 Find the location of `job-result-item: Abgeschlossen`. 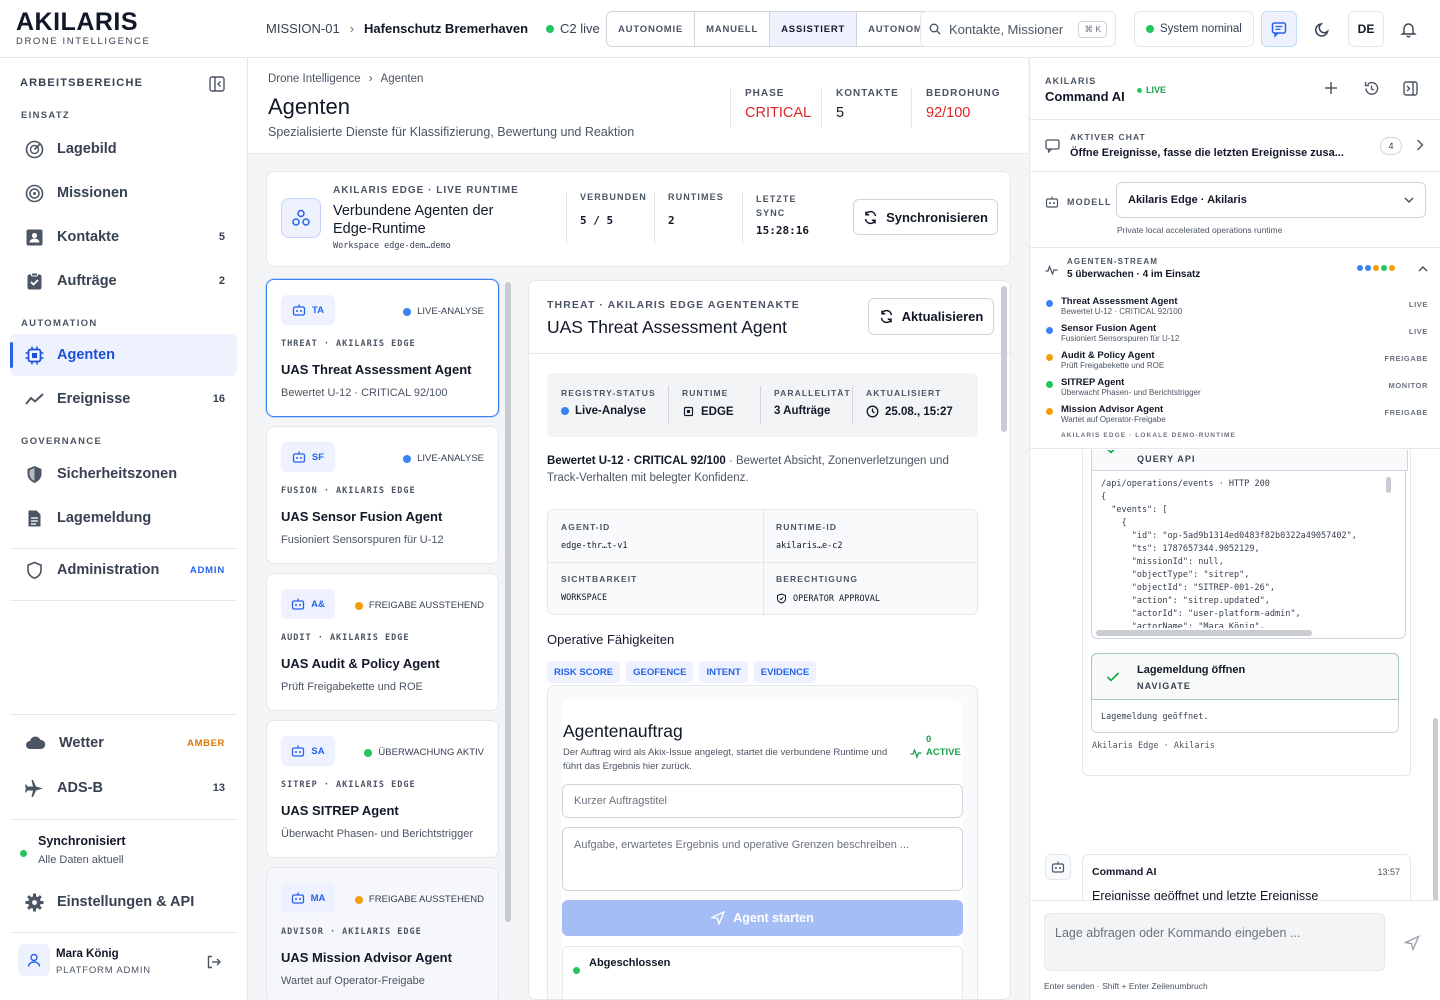

job-result-item: Abgeschlossen is located at coordinates (762, 972).